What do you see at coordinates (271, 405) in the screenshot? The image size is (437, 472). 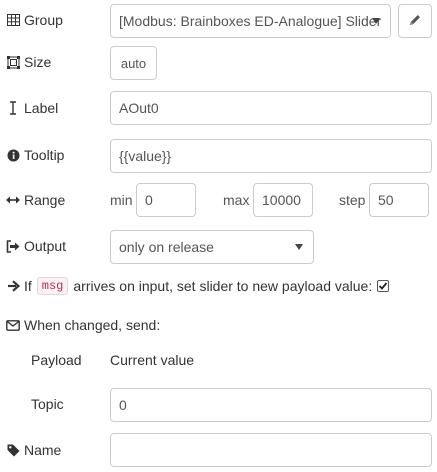 I see `topic-input: 0` at bounding box center [271, 405].